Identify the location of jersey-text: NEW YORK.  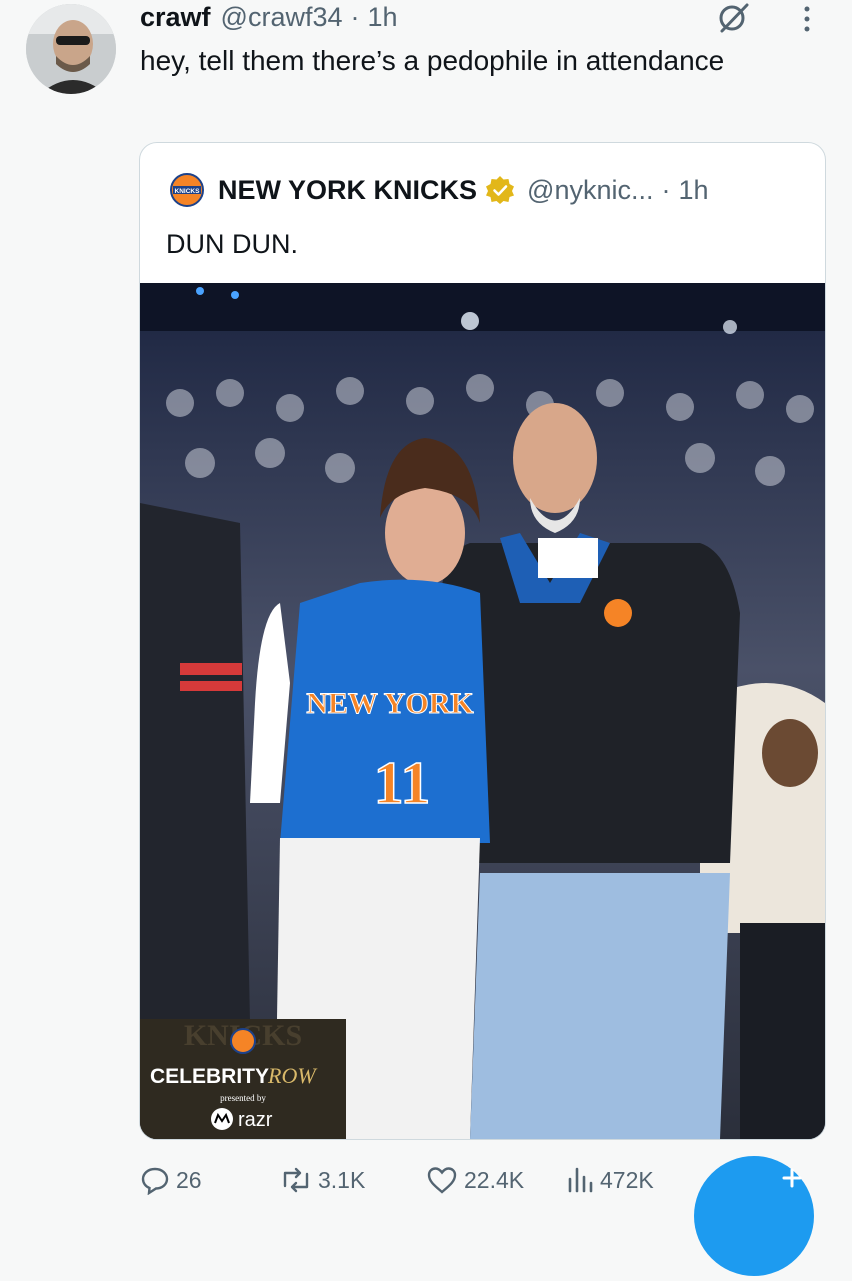
(390, 703).